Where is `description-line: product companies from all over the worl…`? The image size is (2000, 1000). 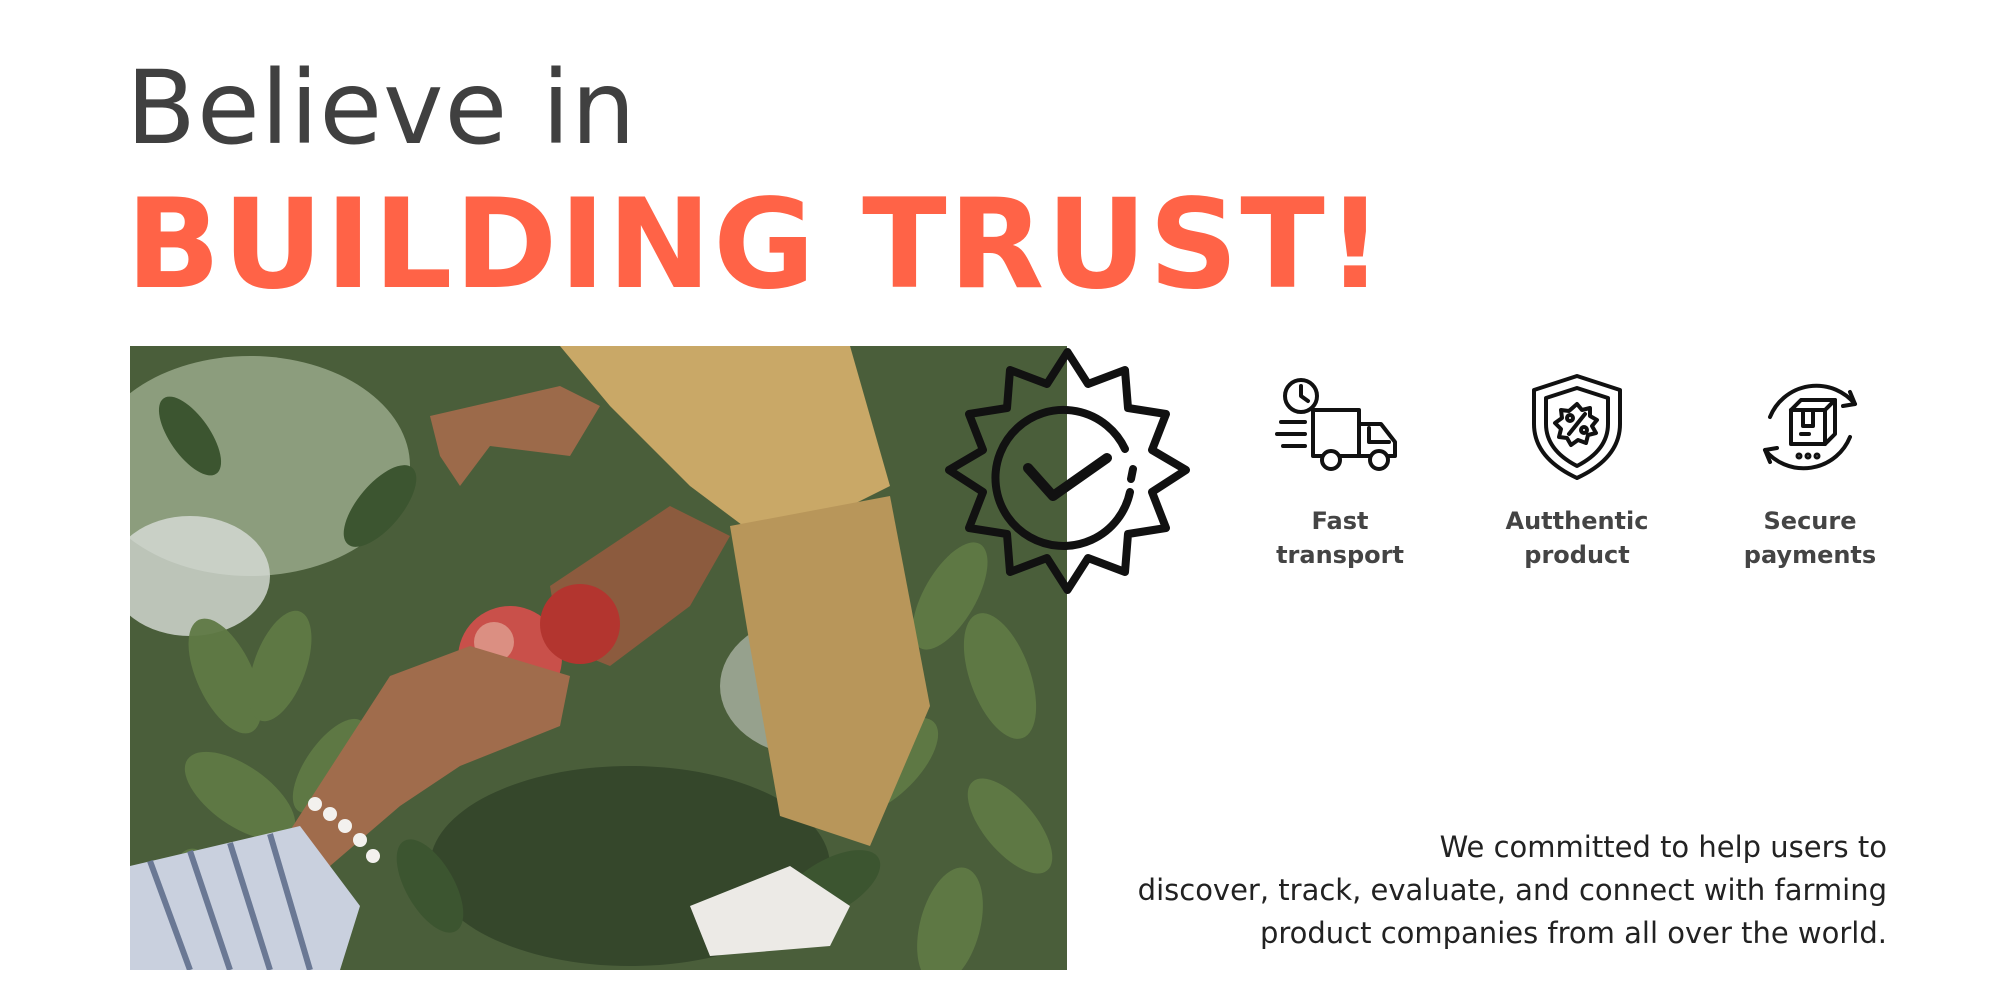
description-line: product companies from all over the worl… is located at coordinates (1573, 933).